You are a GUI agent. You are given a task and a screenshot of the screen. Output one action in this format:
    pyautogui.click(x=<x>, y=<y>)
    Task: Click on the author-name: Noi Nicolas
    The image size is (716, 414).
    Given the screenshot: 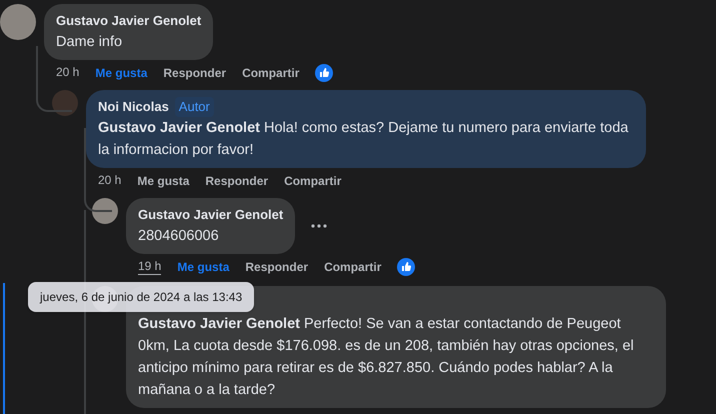 What is the action you would take?
    pyautogui.click(x=133, y=107)
    